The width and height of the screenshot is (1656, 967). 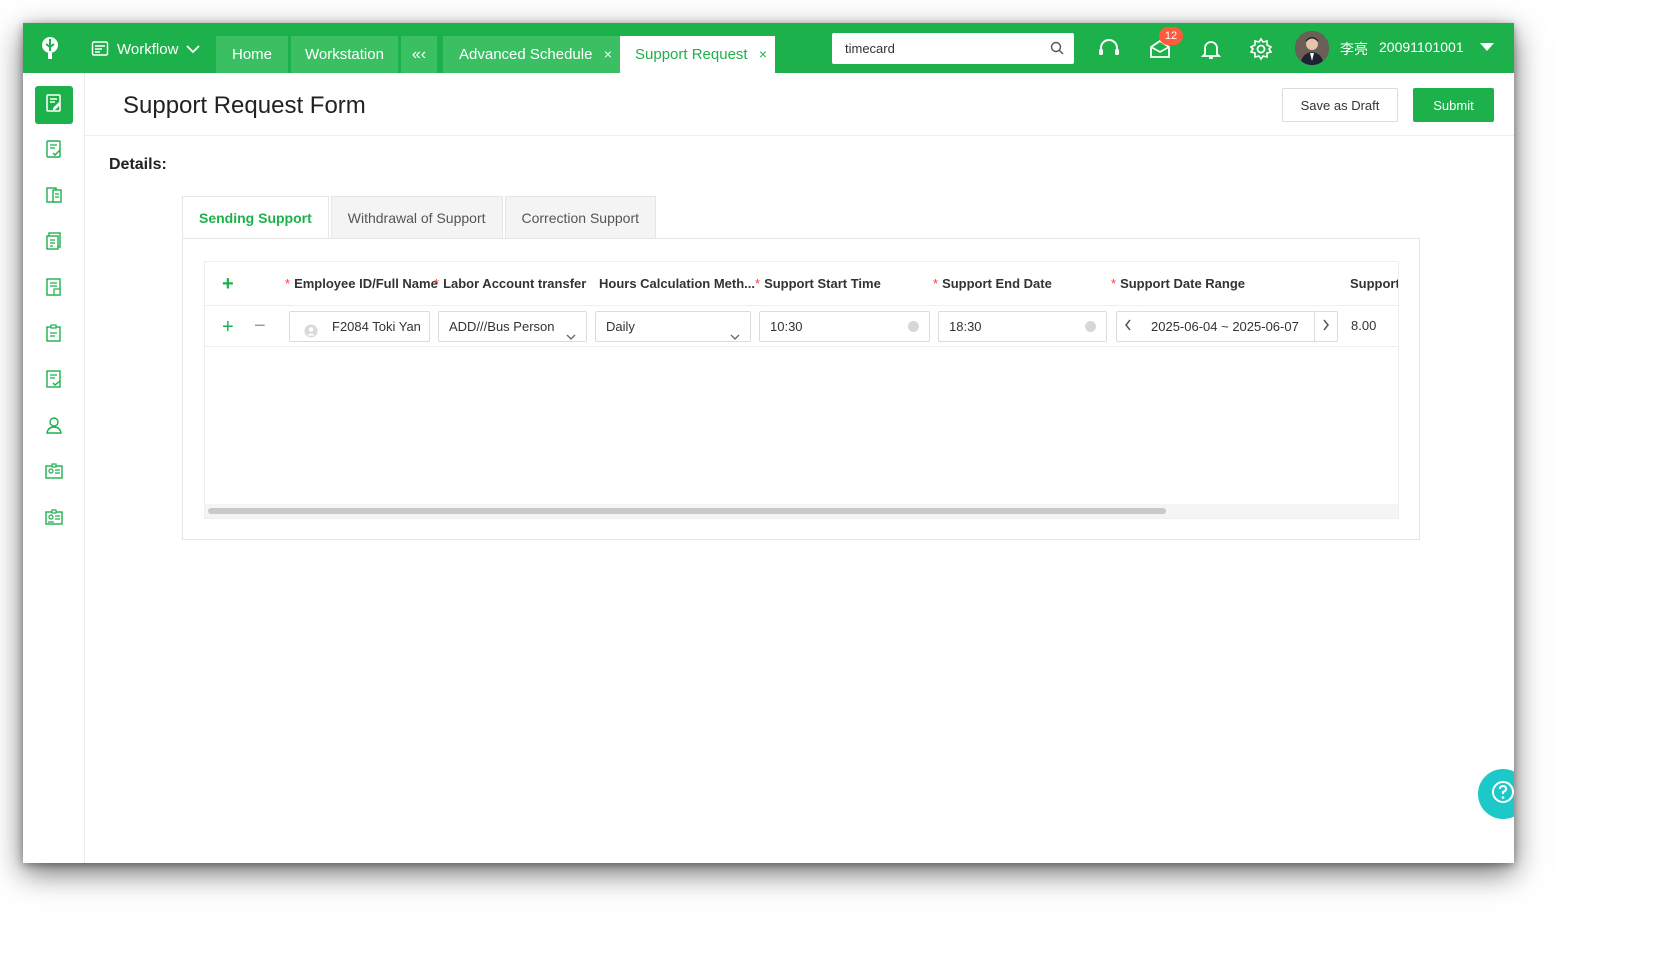 I want to click on sidebar-item-profile-card, so click(x=54, y=519).